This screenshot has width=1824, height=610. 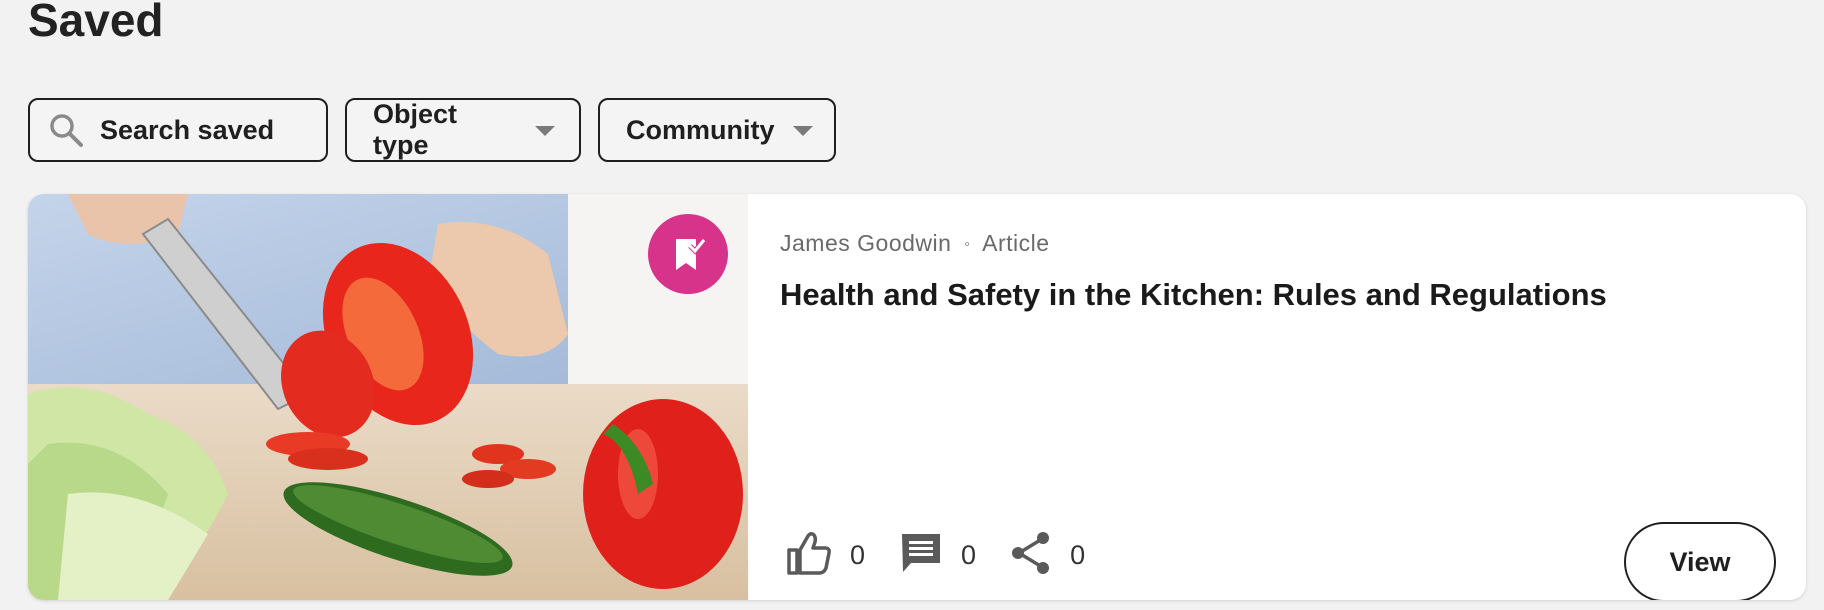 I want to click on search-placeholder: Search saved, so click(x=187, y=129).